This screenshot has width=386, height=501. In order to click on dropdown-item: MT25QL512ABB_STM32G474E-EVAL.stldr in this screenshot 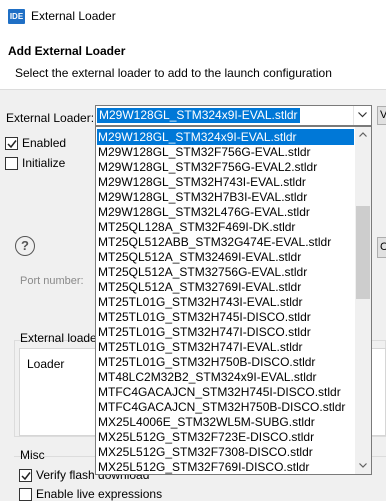, I will do `click(225, 242)`.